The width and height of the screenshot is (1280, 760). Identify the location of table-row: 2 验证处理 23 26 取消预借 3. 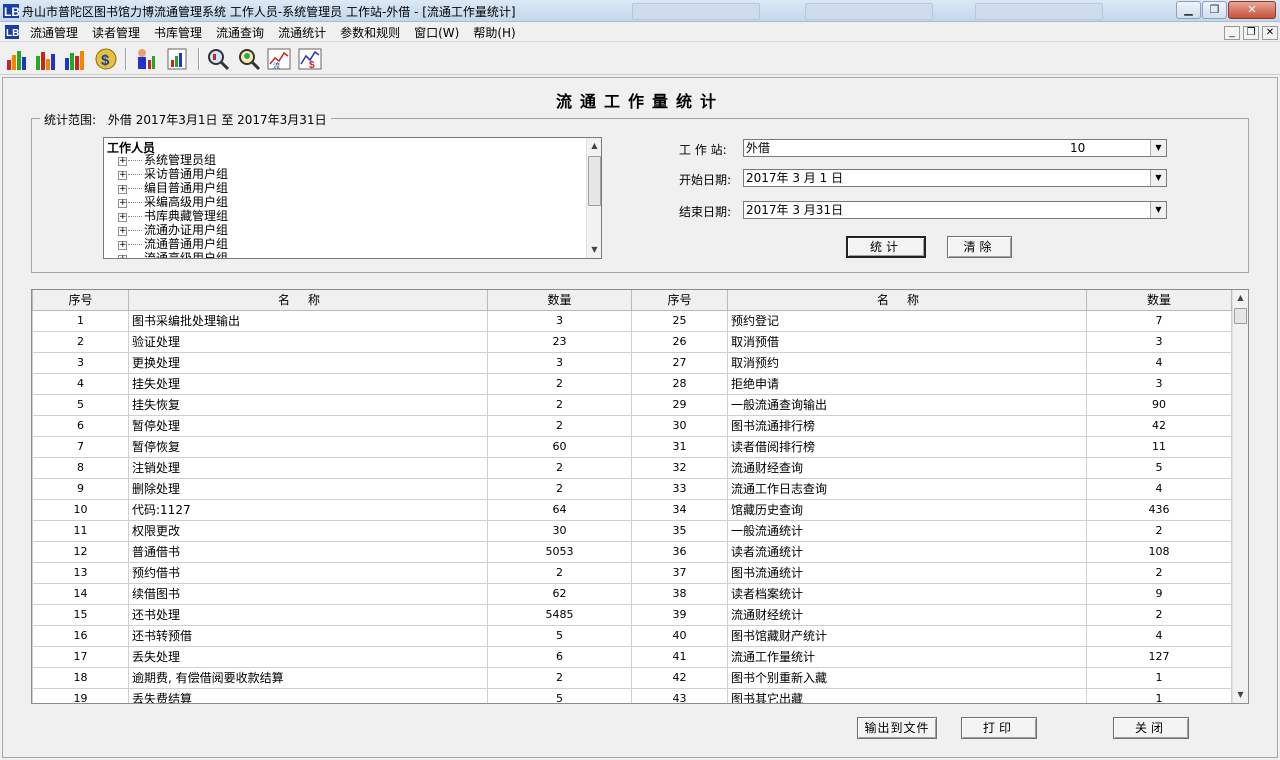
(632, 341).